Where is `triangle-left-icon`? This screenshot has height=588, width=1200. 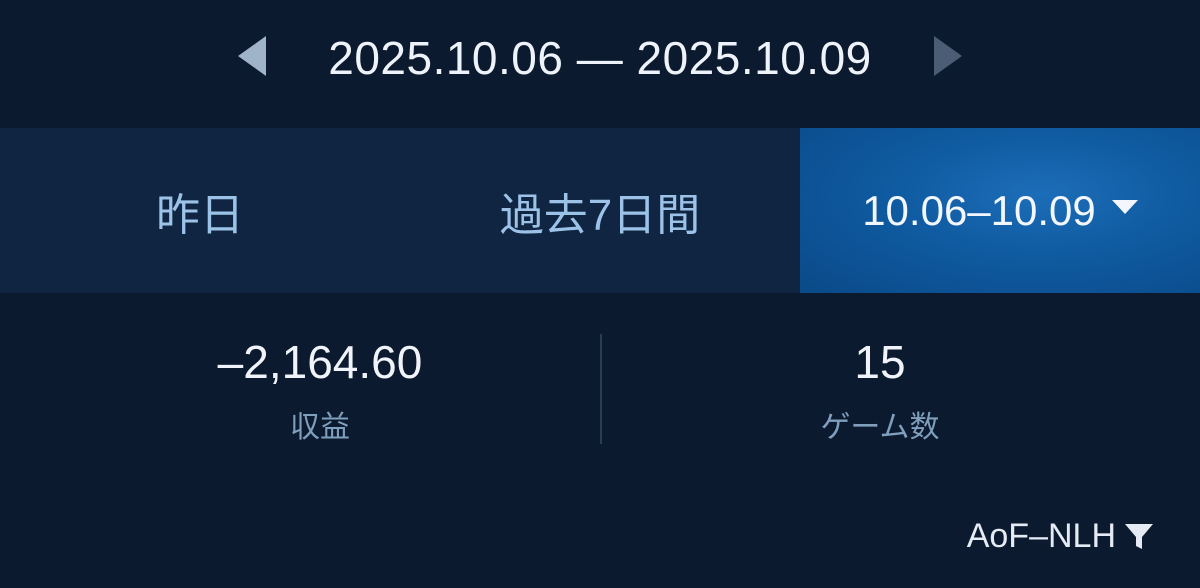
triangle-left-icon is located at coordinates (252, 56).